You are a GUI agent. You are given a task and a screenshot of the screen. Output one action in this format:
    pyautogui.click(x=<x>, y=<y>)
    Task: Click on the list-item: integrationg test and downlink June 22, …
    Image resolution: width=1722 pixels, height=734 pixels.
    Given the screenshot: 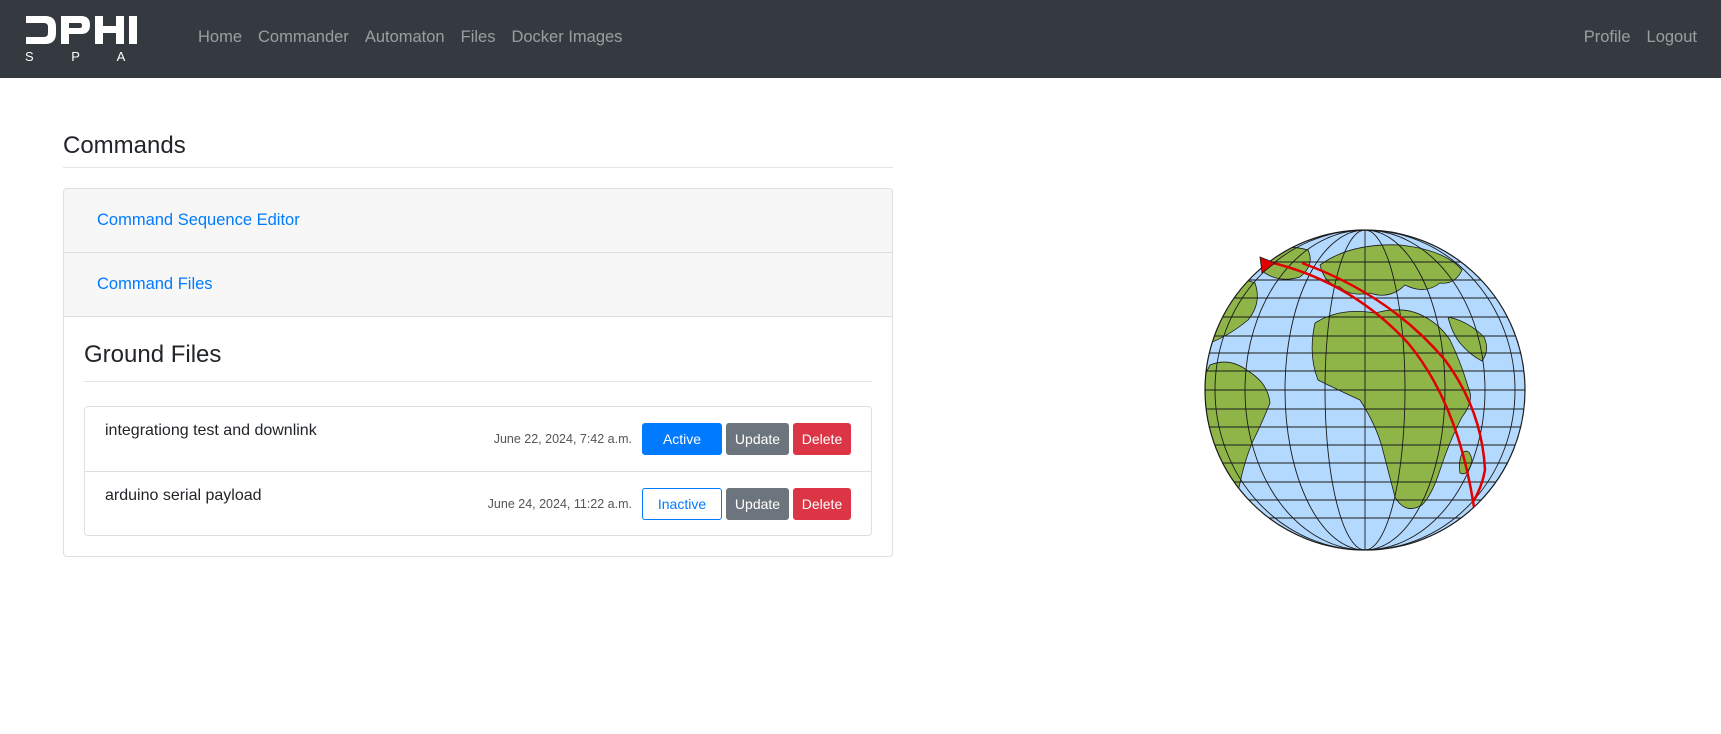 What is the action you would take?
    pyautogui.click(x=478, y=439)
    